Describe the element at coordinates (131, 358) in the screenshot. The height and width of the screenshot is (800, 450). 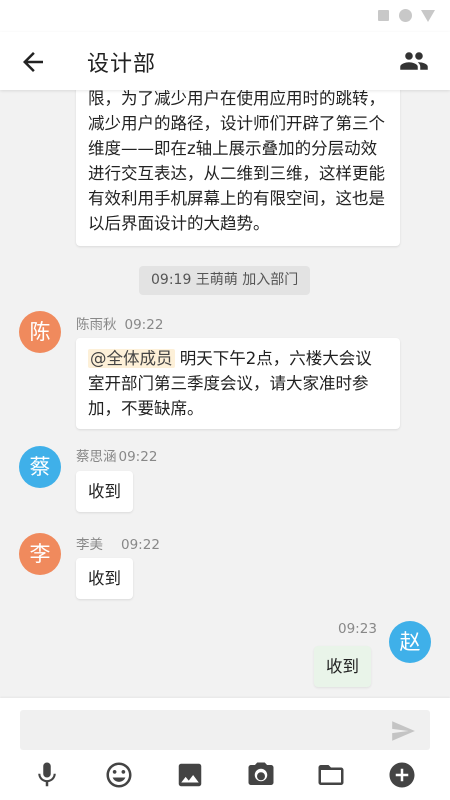
I see `mention-tag: @全体成员` at that location.